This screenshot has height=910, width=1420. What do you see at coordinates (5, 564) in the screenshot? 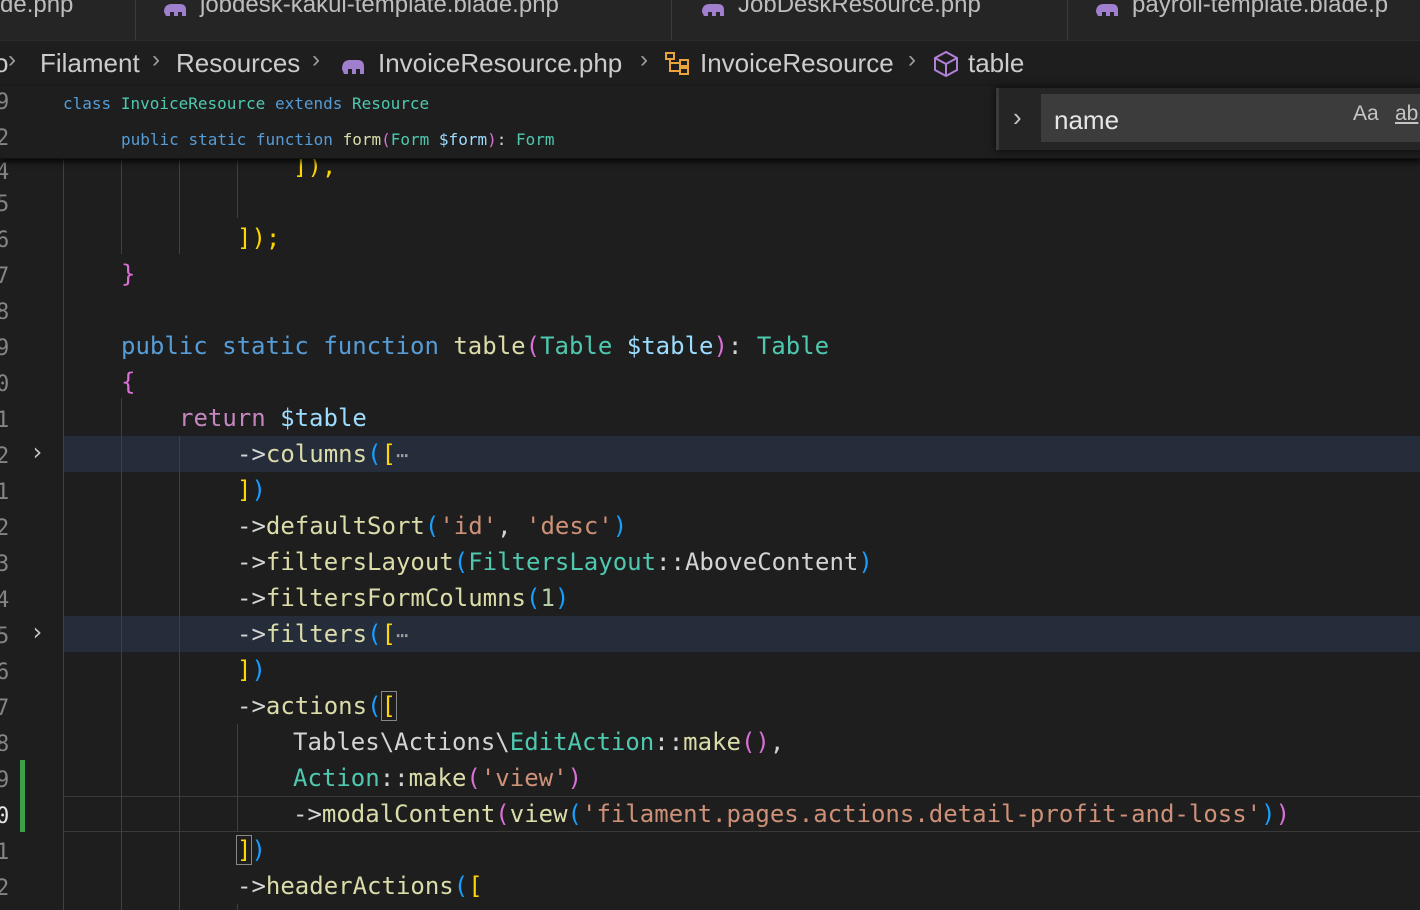
I see `line-number: 3` at bounding box center [5, 564].